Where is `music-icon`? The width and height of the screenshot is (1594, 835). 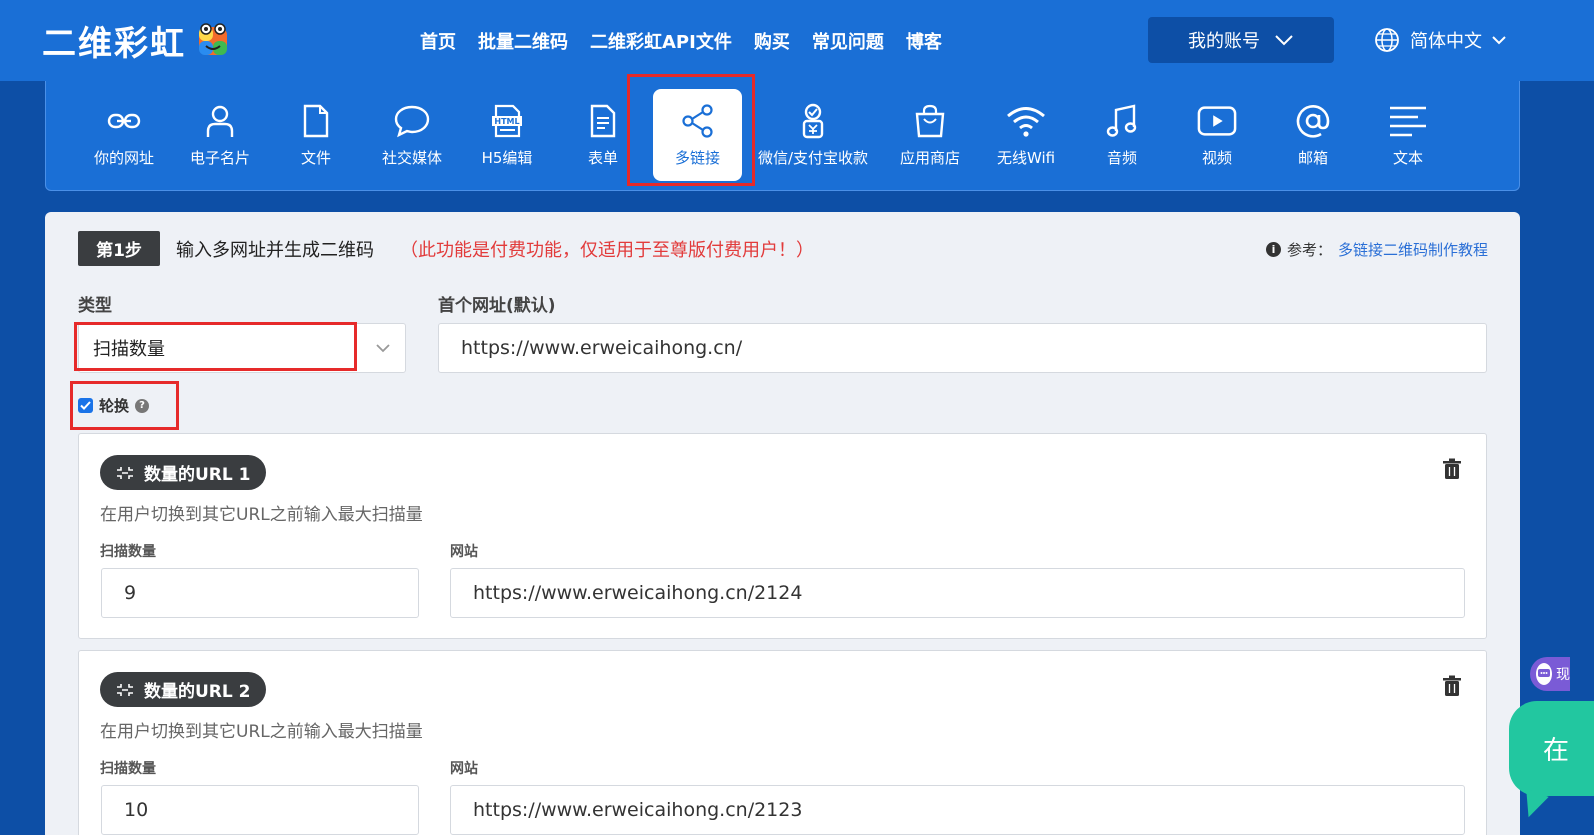 music-icon is located at coordinates (1122, 121).